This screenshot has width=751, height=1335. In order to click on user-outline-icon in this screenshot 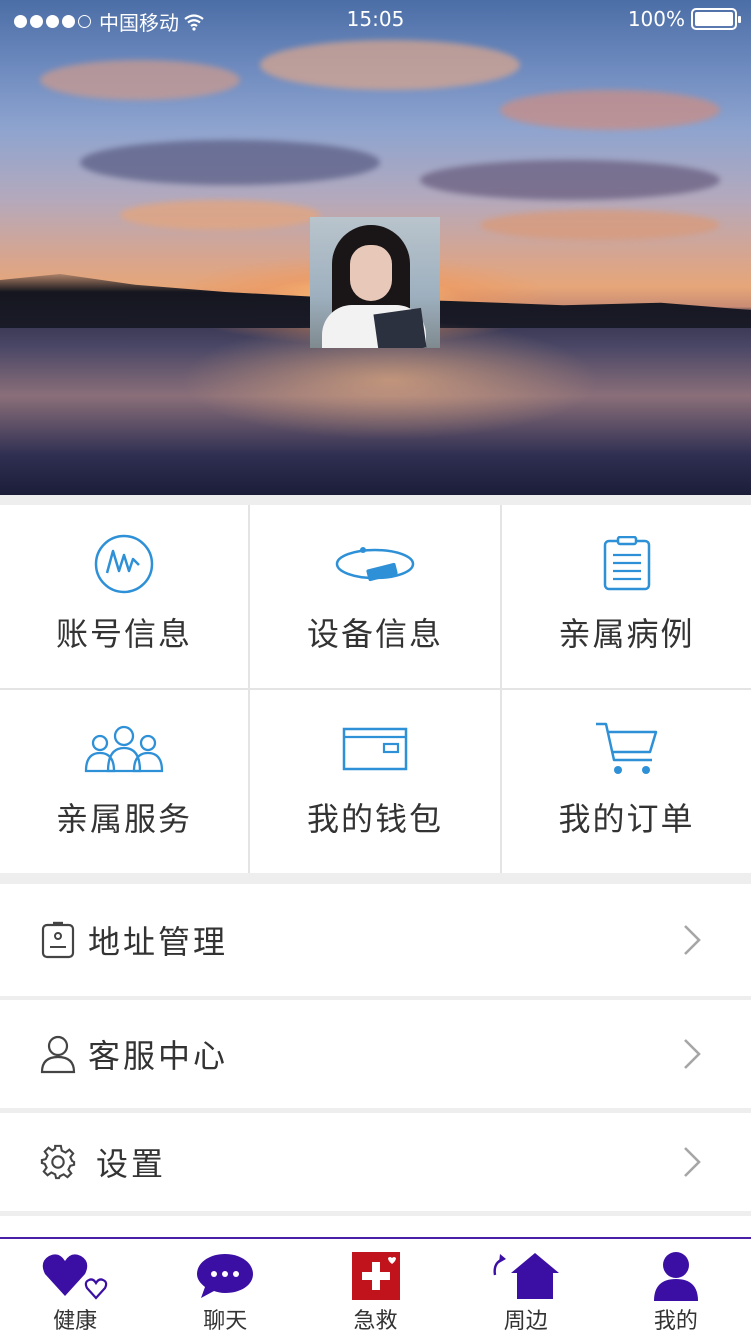, I will do `click(58, 1054)`.